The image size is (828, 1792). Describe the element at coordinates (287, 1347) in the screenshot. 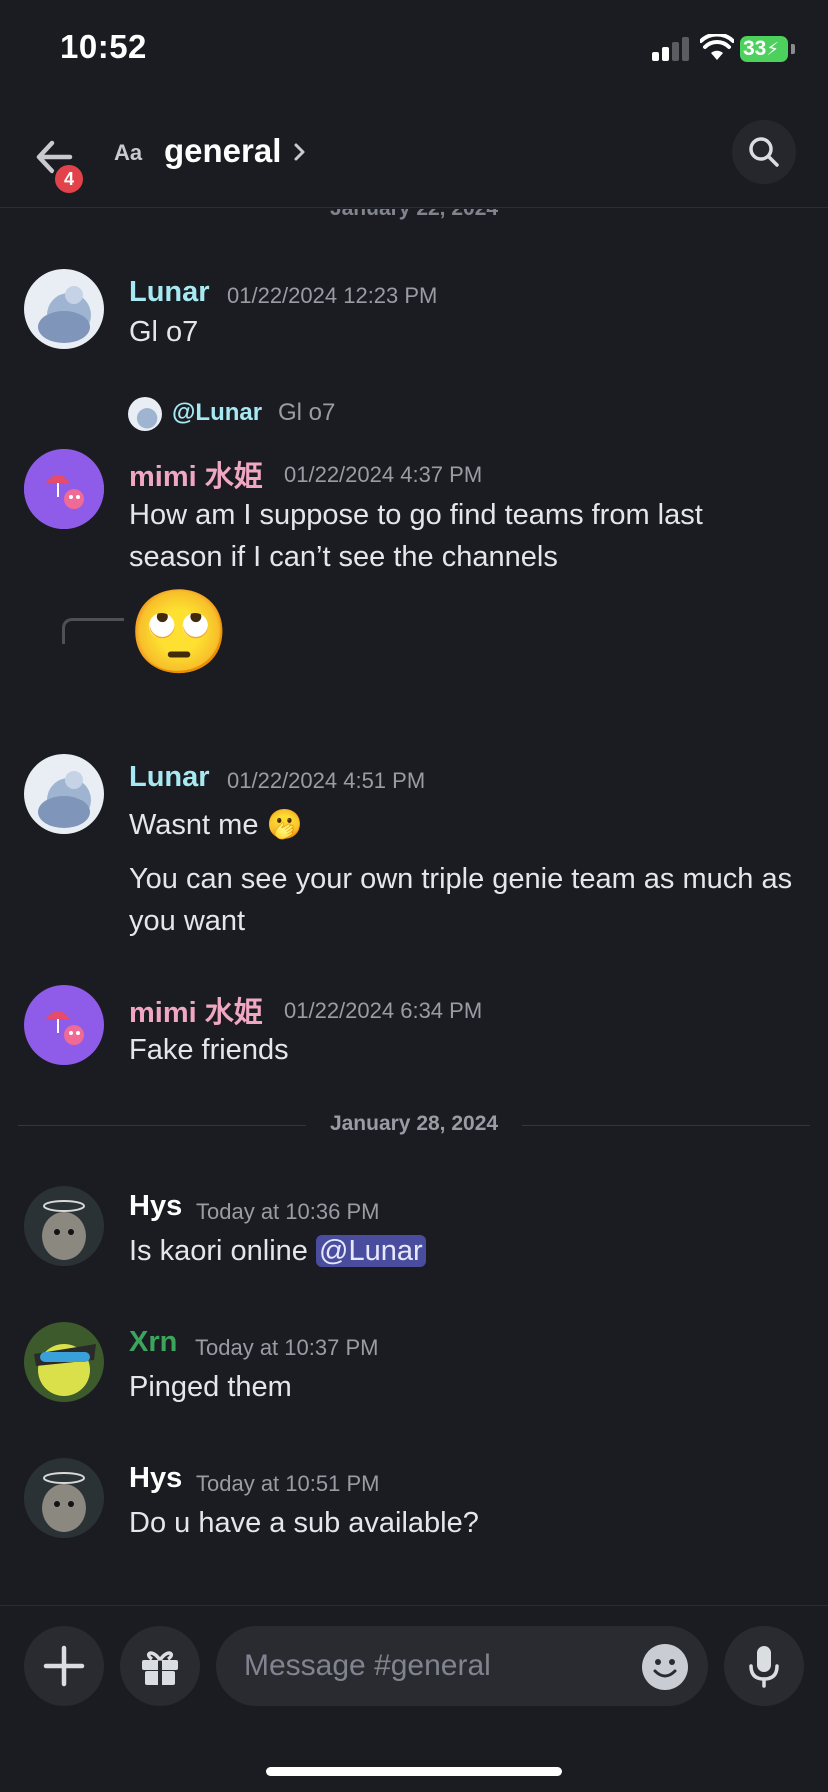

I see `message-timestamp: Today at 10:37 PM` at that location.